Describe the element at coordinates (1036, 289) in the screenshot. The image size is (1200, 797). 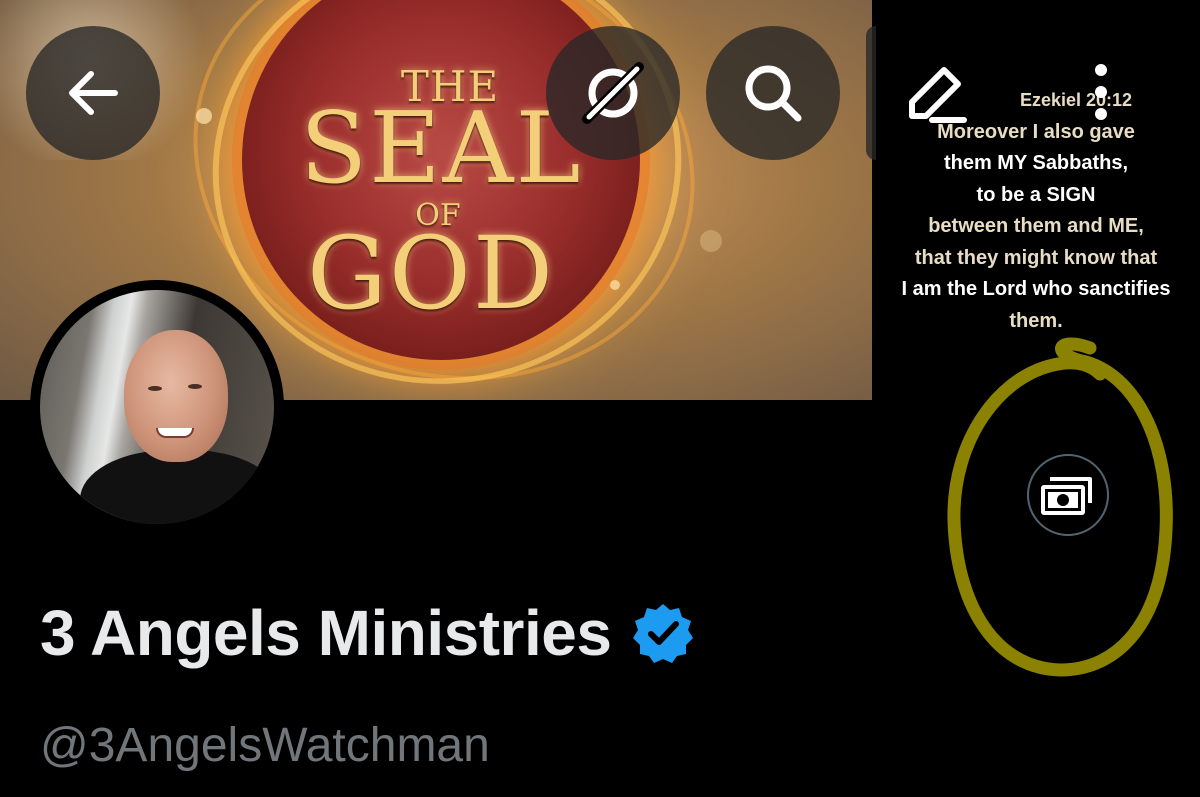
I see `verse-line: I am the Lord who sanctifies` at that location.